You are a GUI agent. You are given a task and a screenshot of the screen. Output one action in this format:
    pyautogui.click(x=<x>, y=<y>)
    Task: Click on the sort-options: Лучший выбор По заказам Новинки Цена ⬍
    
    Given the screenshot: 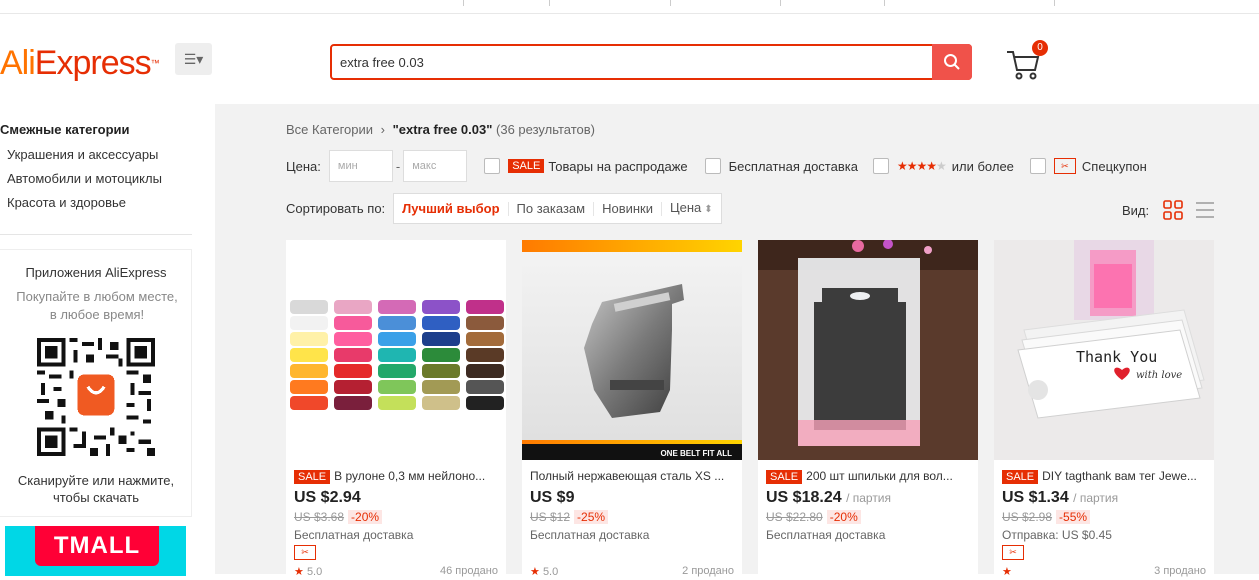 What is the action you would take?
    pyautogui.click(x=557, y=208)
    